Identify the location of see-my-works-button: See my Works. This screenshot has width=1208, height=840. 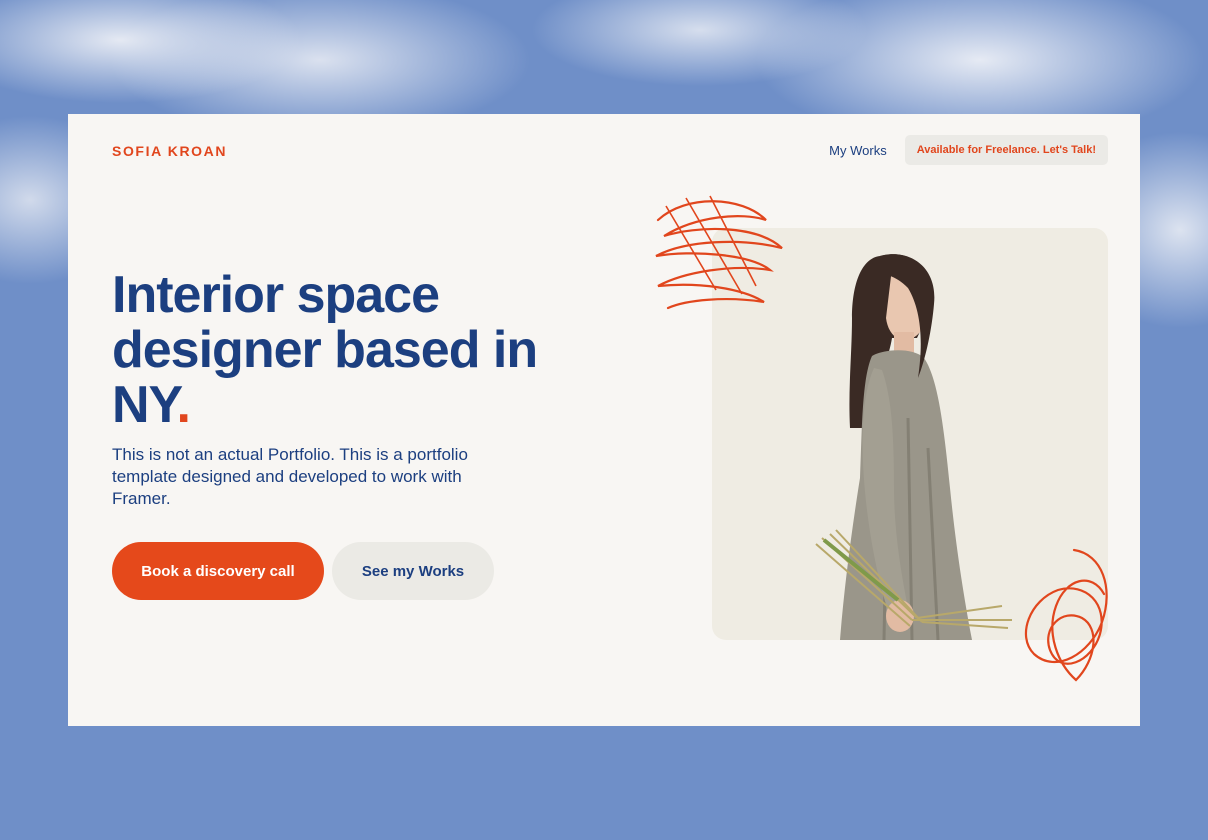
(413, 571).